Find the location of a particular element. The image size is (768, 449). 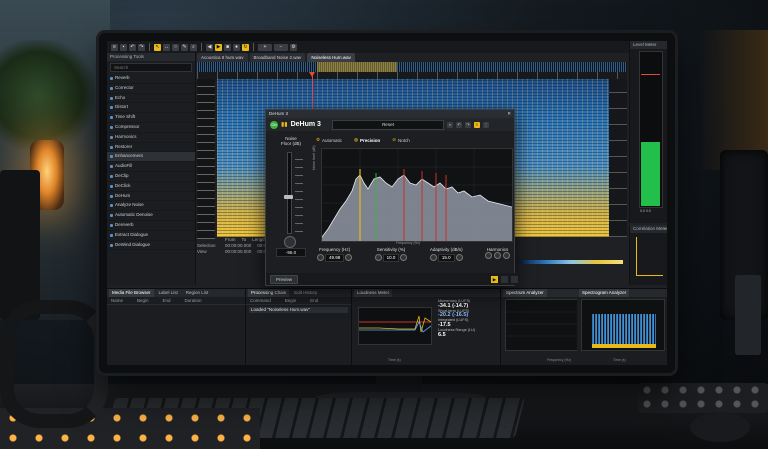

lasso-icon: ○ is located at coordinates (175, 47).